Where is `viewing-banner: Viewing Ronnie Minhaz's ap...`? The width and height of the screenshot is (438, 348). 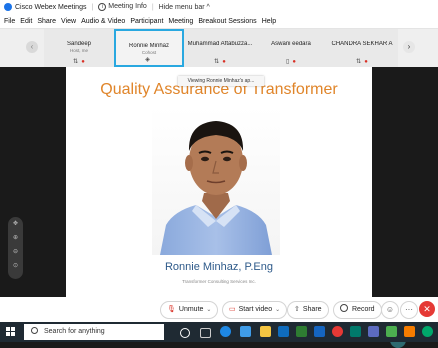
viewing-banner: Viewing Ronnie Minhaz's ap... is located at coordinates (221, 81).